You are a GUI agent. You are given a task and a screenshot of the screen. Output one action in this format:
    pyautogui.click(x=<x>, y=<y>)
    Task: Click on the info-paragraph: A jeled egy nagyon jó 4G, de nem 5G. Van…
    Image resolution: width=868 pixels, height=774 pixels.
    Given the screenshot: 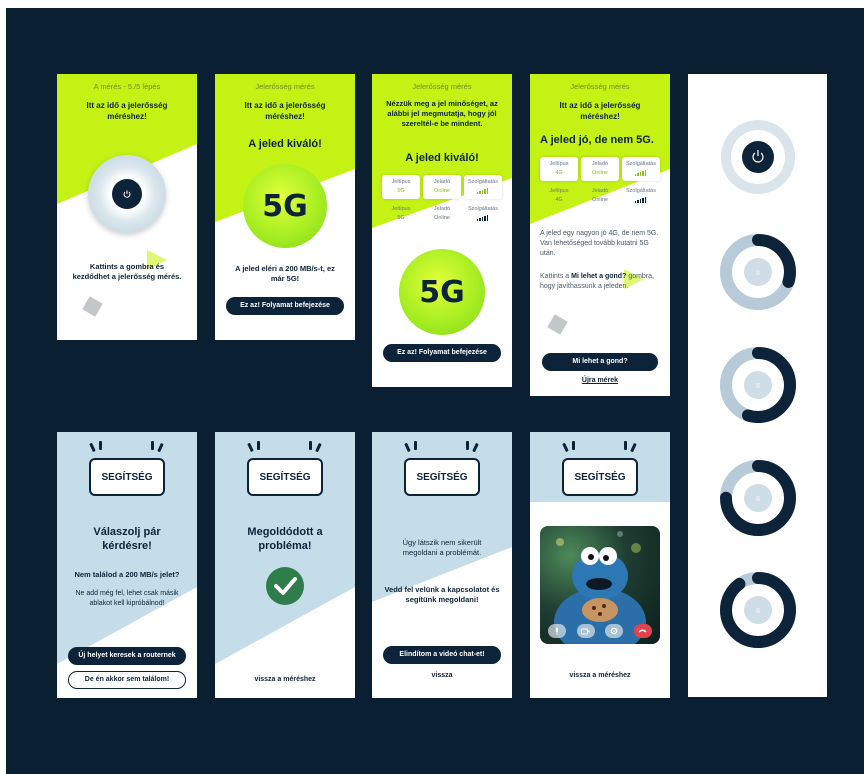 What is the action you would take?
    pyautogui.click(x=599, y=243)
    